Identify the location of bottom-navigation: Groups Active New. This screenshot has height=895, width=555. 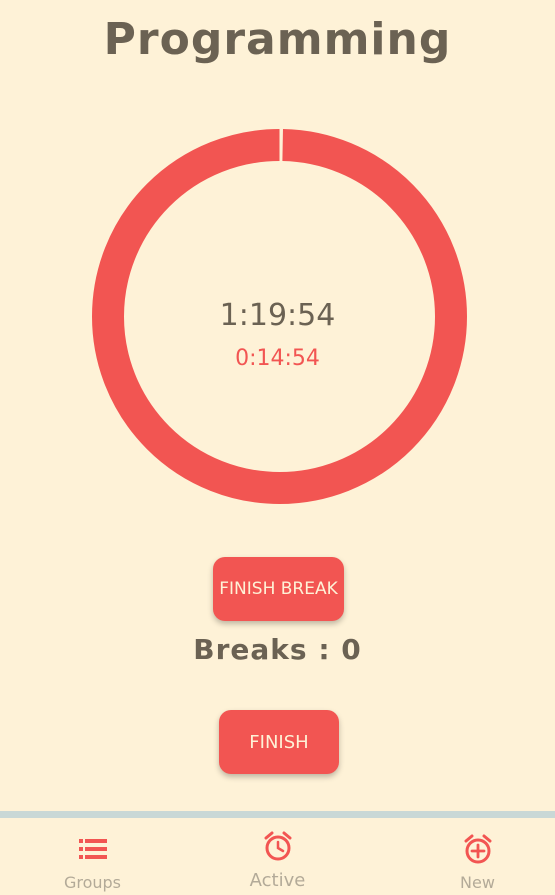
(277, 853).